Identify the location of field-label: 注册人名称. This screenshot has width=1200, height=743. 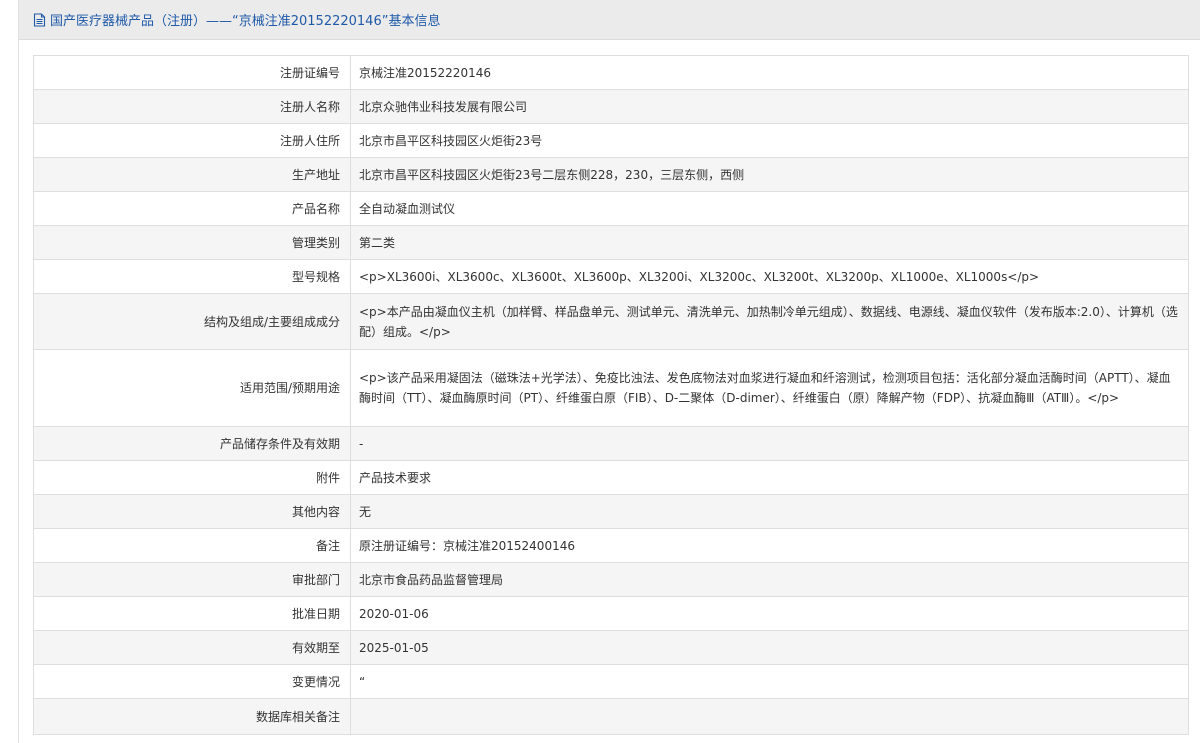
(192, 106).